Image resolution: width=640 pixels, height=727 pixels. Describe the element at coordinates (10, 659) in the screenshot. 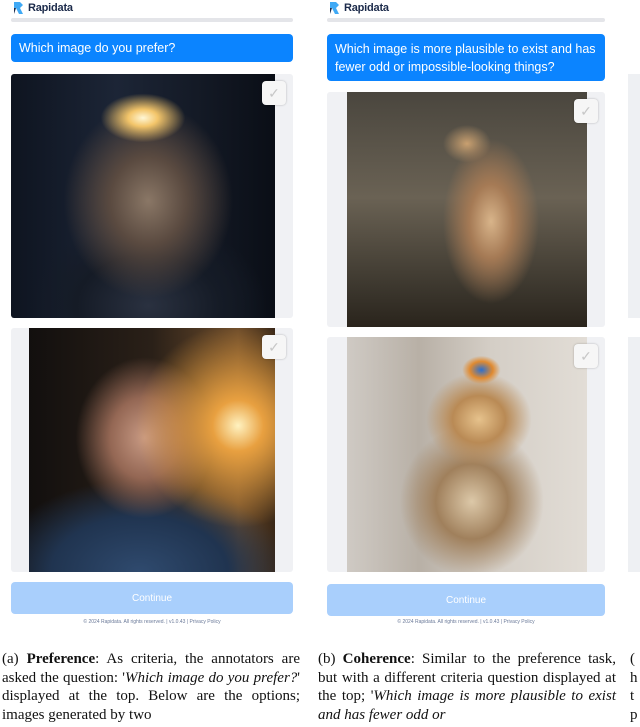

I see `caption-a-label: (a)` at that location.